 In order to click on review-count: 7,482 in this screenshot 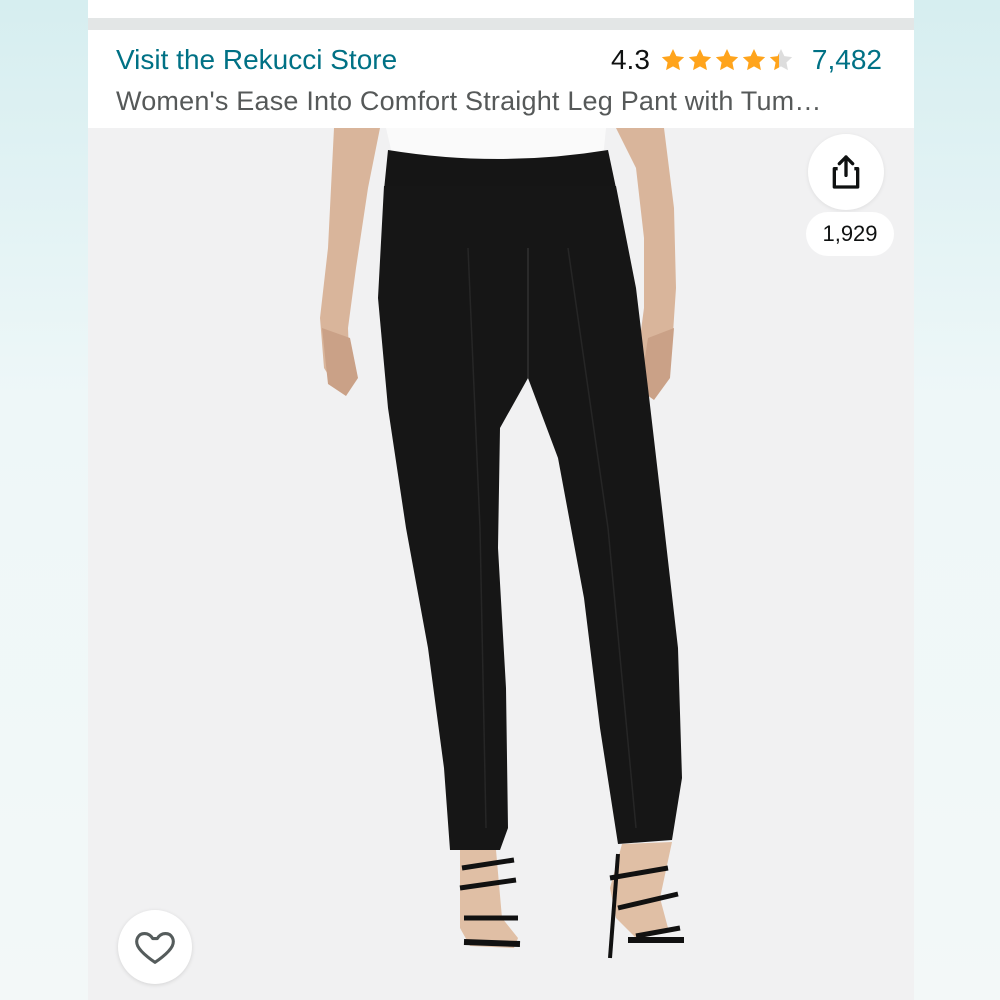, I will do `click(847, 60)`.